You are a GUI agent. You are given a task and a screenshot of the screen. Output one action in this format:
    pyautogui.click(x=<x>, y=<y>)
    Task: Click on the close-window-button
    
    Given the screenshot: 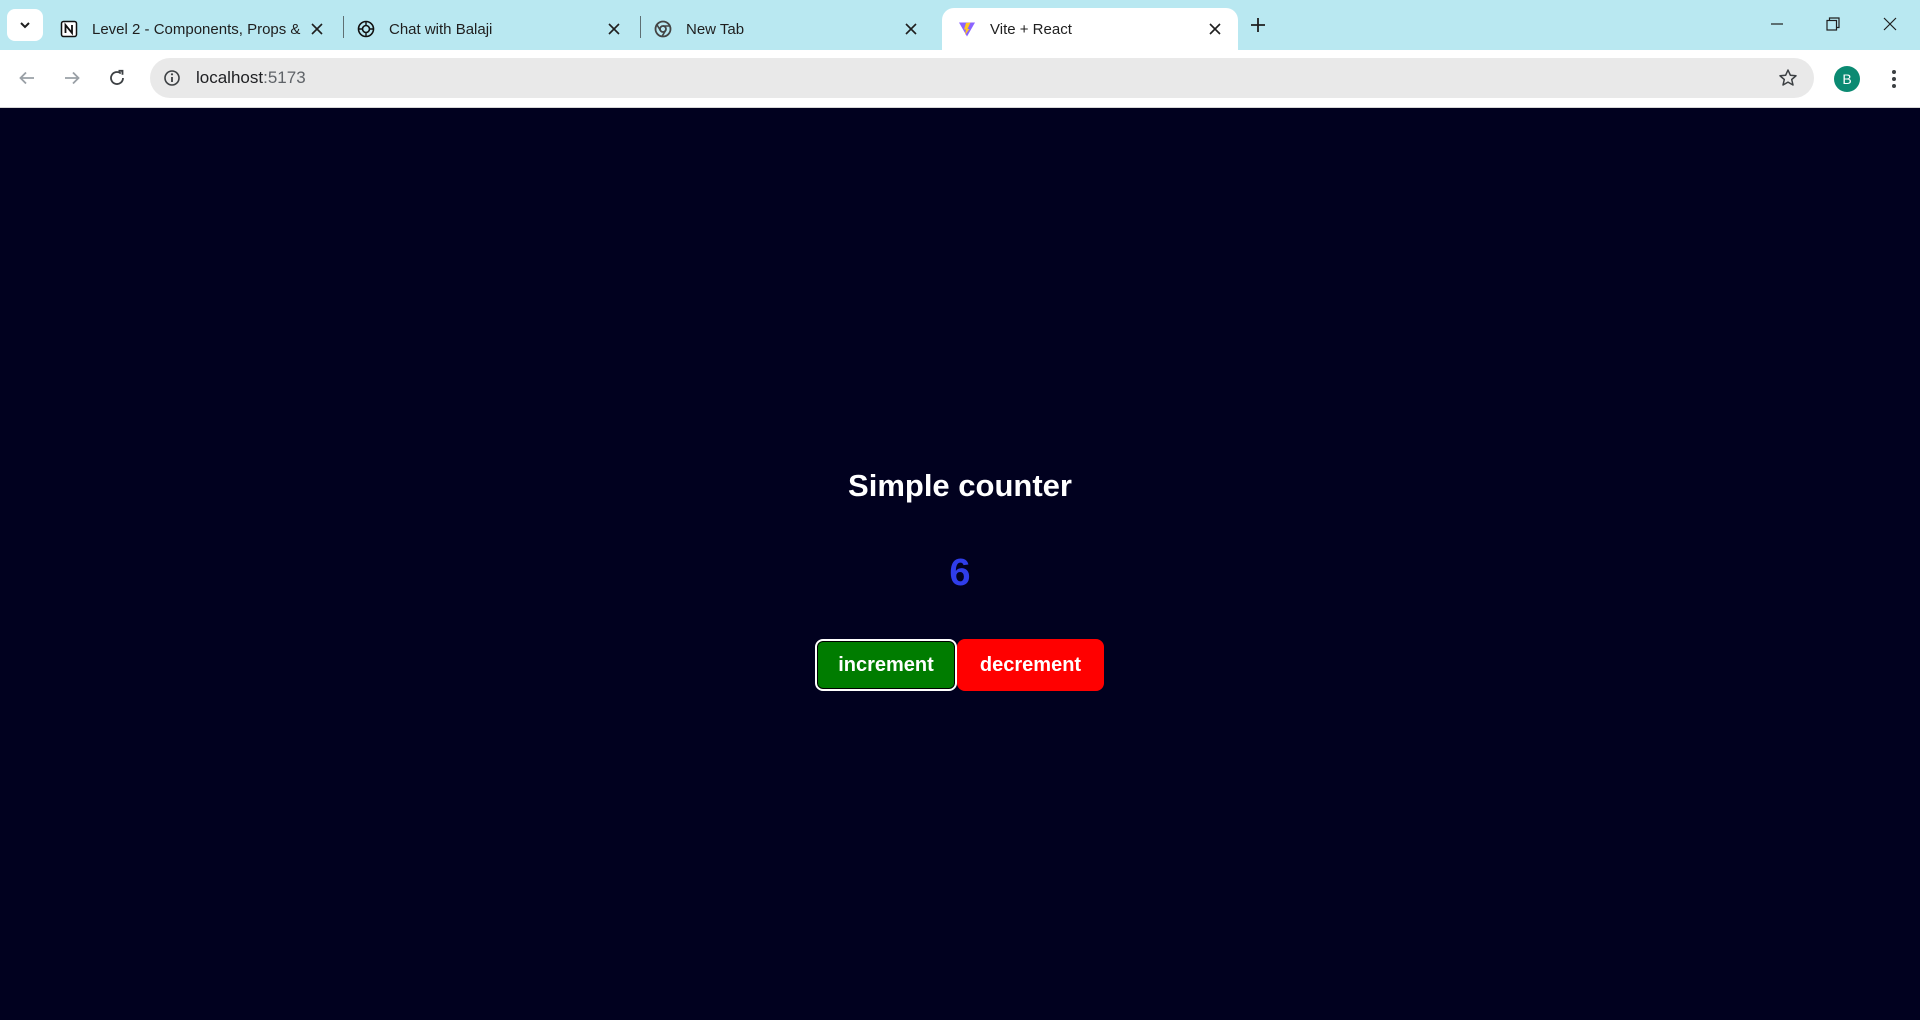 What is the action you would take?
    pyautogui.click(x=1890, y=24)
    